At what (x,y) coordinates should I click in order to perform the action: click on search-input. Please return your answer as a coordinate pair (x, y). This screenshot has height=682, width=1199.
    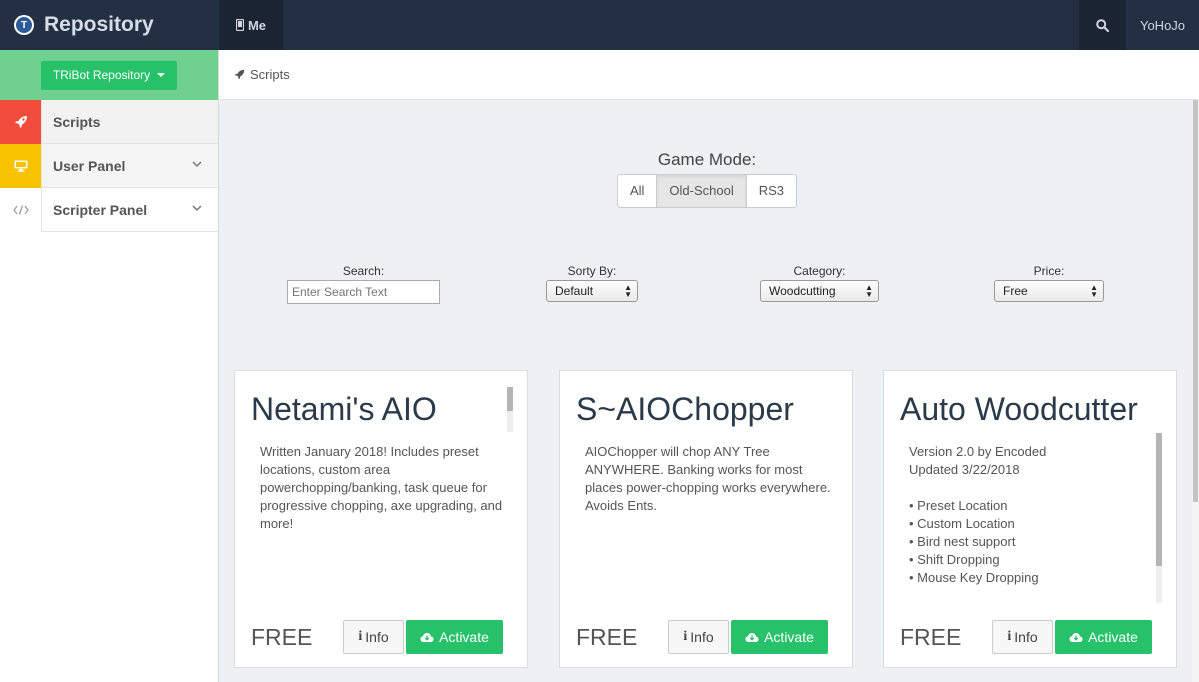
    Looking at the image, I should click on (363, 292).